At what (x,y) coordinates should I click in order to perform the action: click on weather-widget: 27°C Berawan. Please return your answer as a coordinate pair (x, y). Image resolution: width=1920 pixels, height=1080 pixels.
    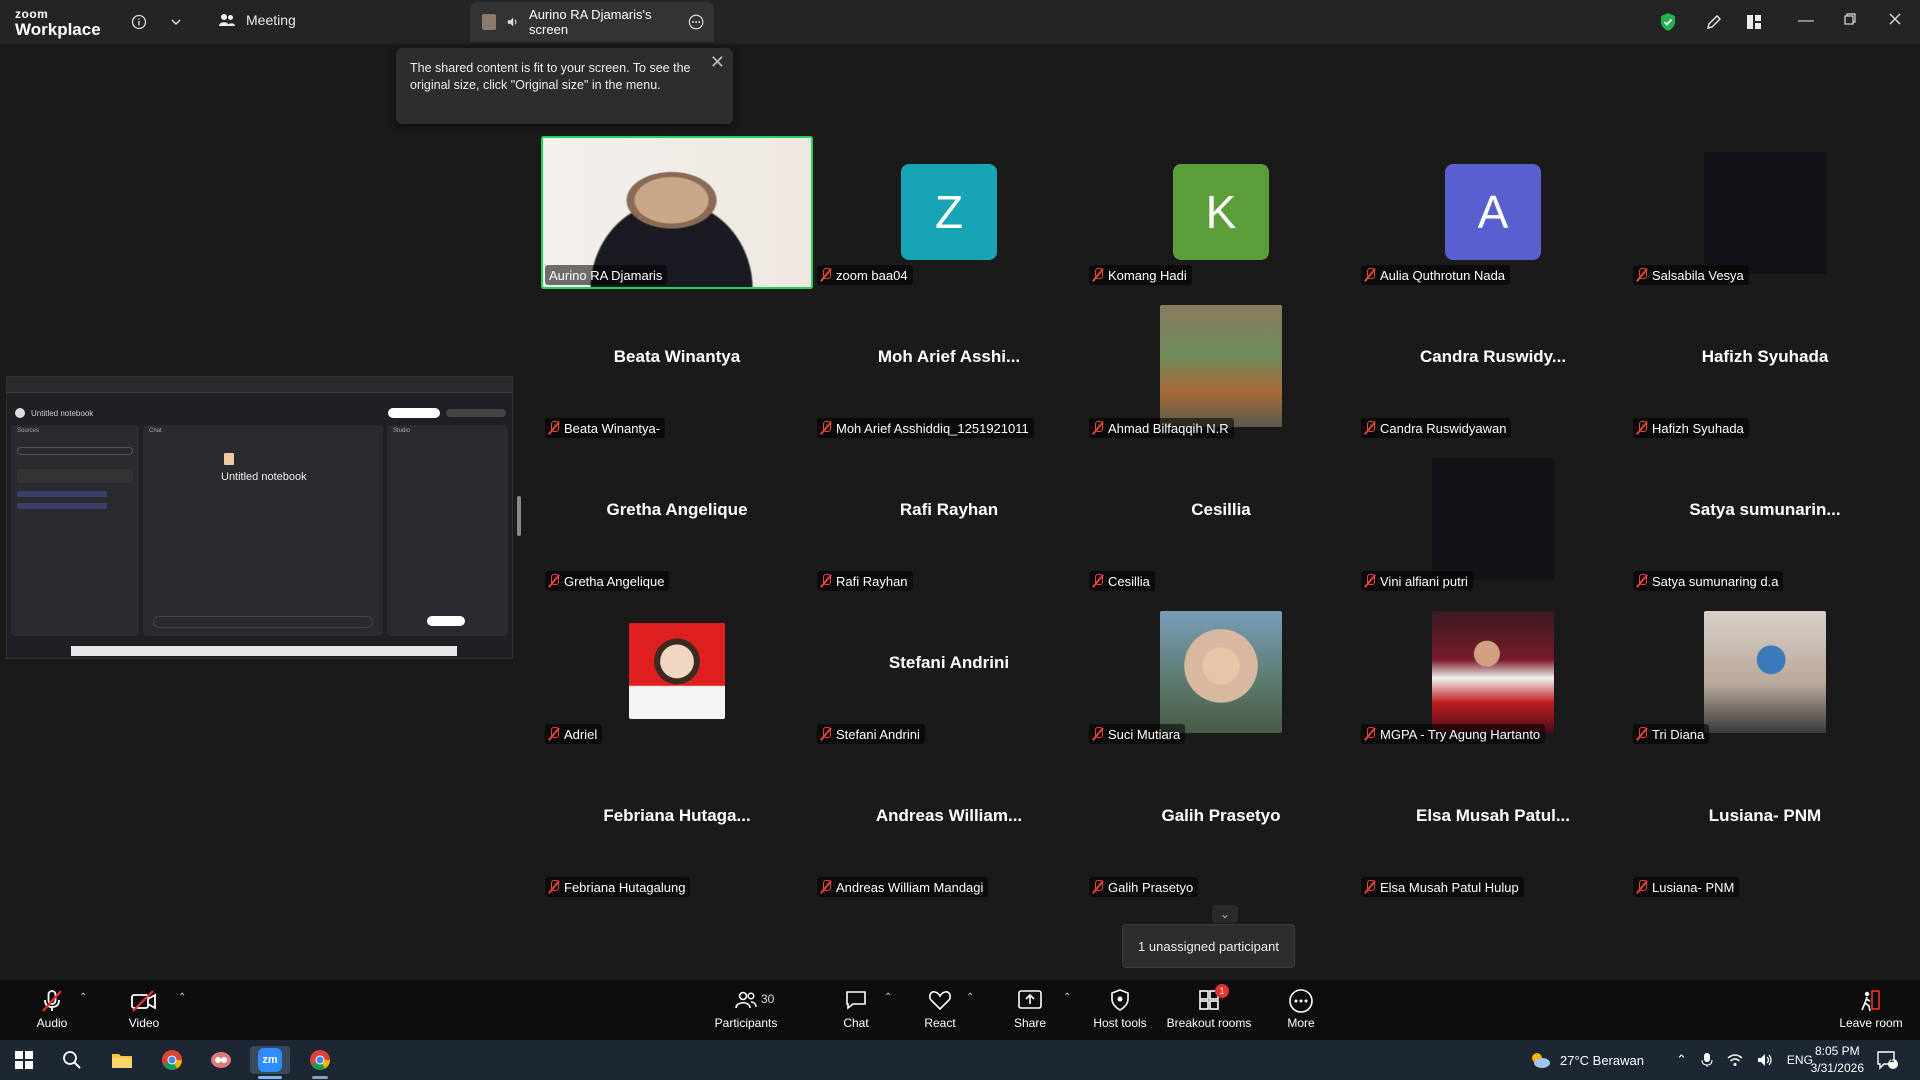
    Looking at the image, I should click on (1586, 1060).